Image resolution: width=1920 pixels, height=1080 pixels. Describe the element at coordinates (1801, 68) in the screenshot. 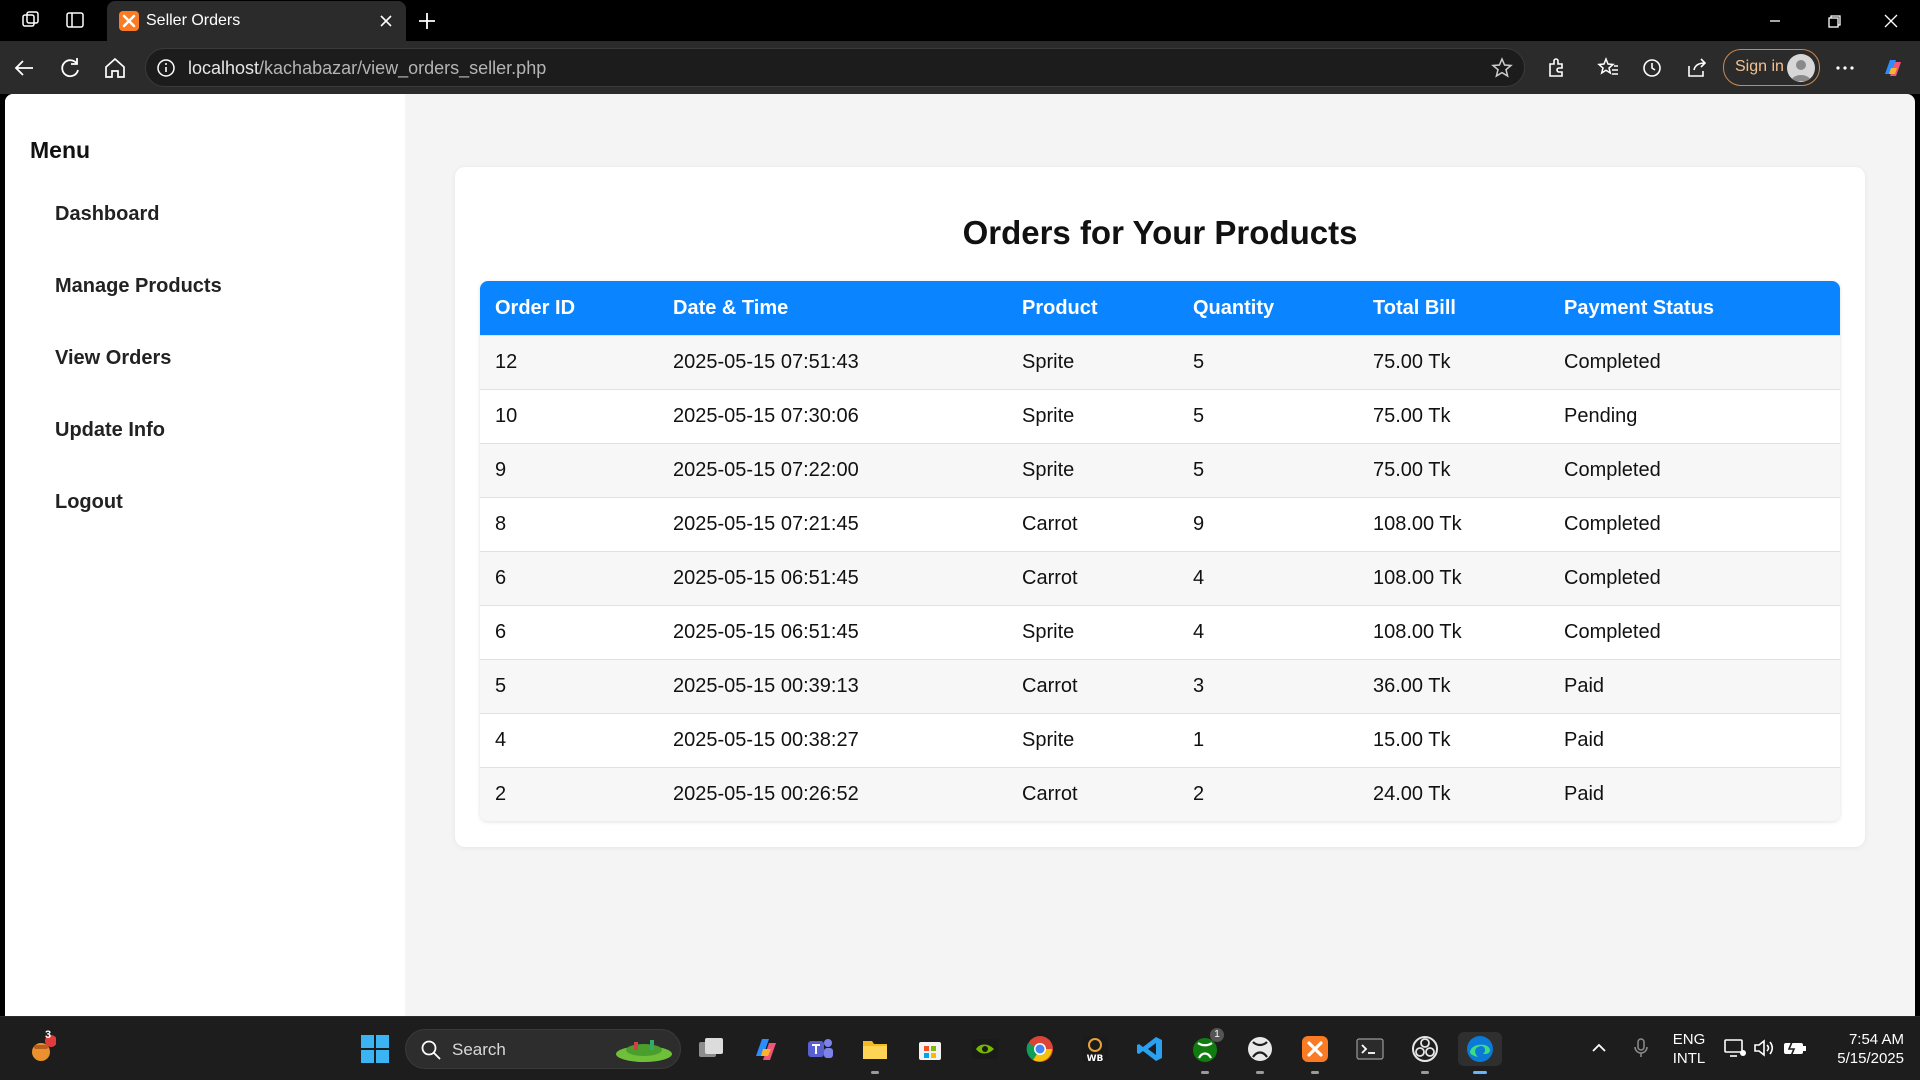

I see `avatar-icon` at that location.